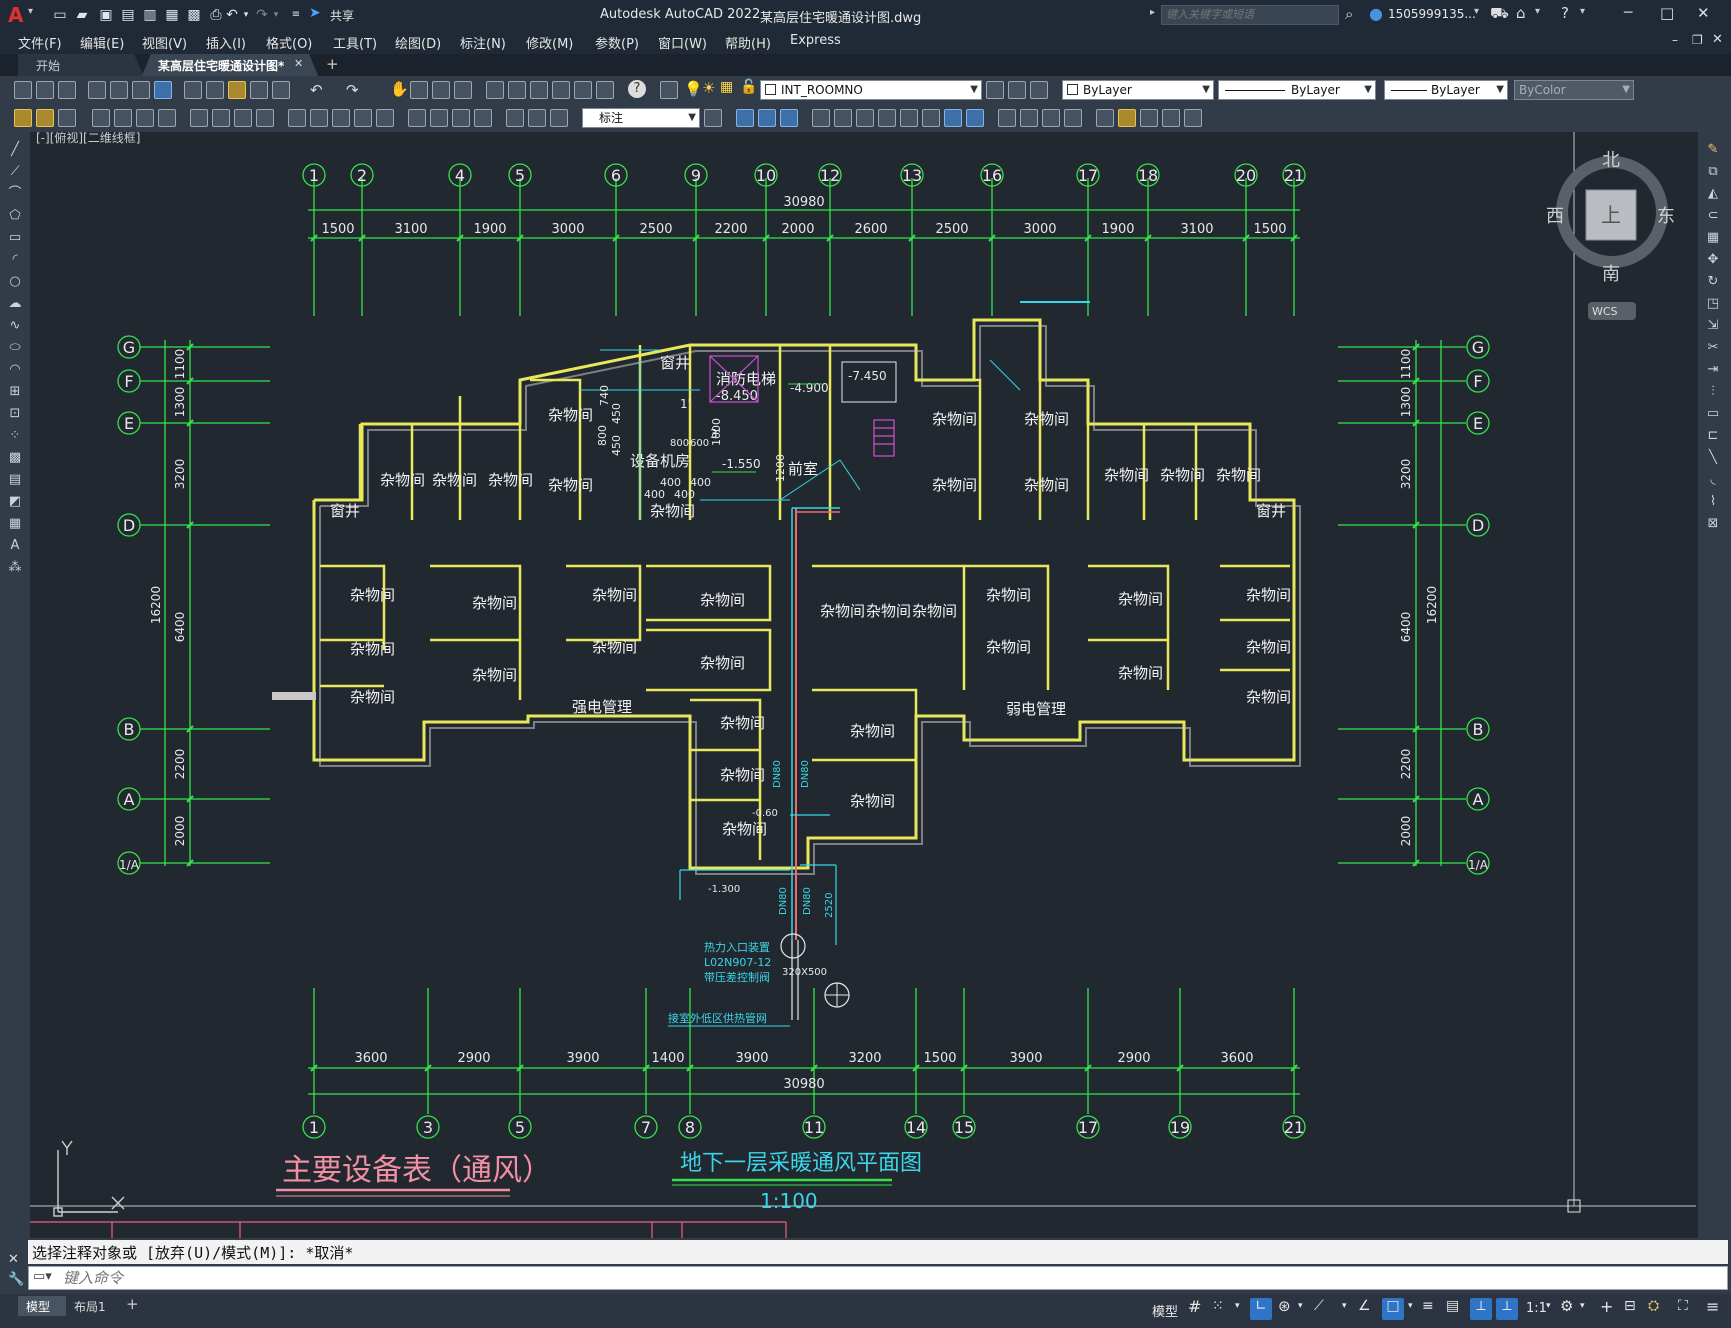 The width and height of the screenshot is (1731, 1328). I want to click on add-selected-icon: ⁂, so click(15, 568).